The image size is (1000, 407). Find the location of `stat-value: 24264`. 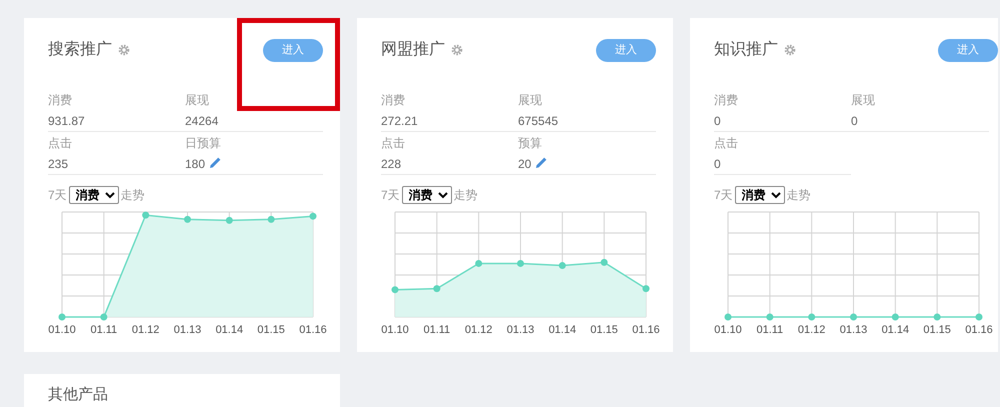

stat-value: 24264 is located at coordinates (201, 121).